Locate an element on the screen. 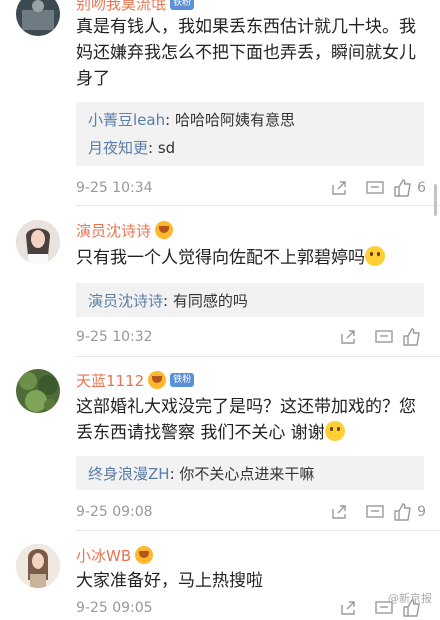 This screenshot has height=620, width=440. reply-item: 小菁豆leah: 哈哈哈阿姨有意思 is located at coordinates (250, 120).